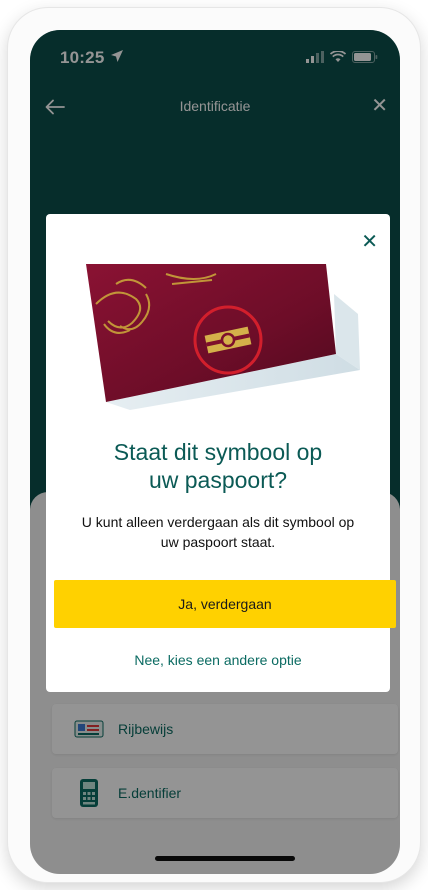 This screenshot has height=890, width=428. Describe the element at coordinates (218, 452) in the screenshot. I see `dialog-title-line-1: Staat dit symbool op` at that location.